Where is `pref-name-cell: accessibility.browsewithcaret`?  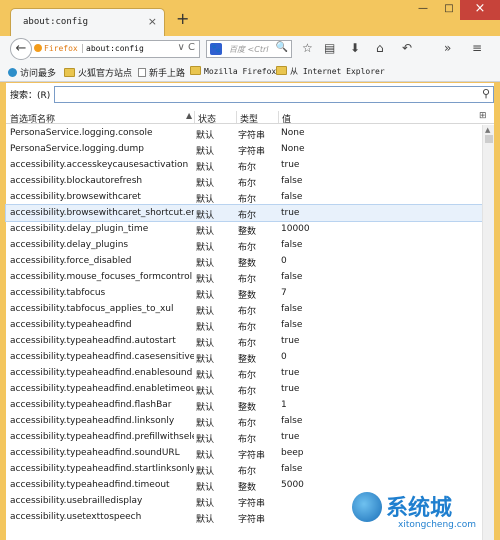 pref-name-cell: accessibility.browsewithcaret is located at coordinates (75, 197).